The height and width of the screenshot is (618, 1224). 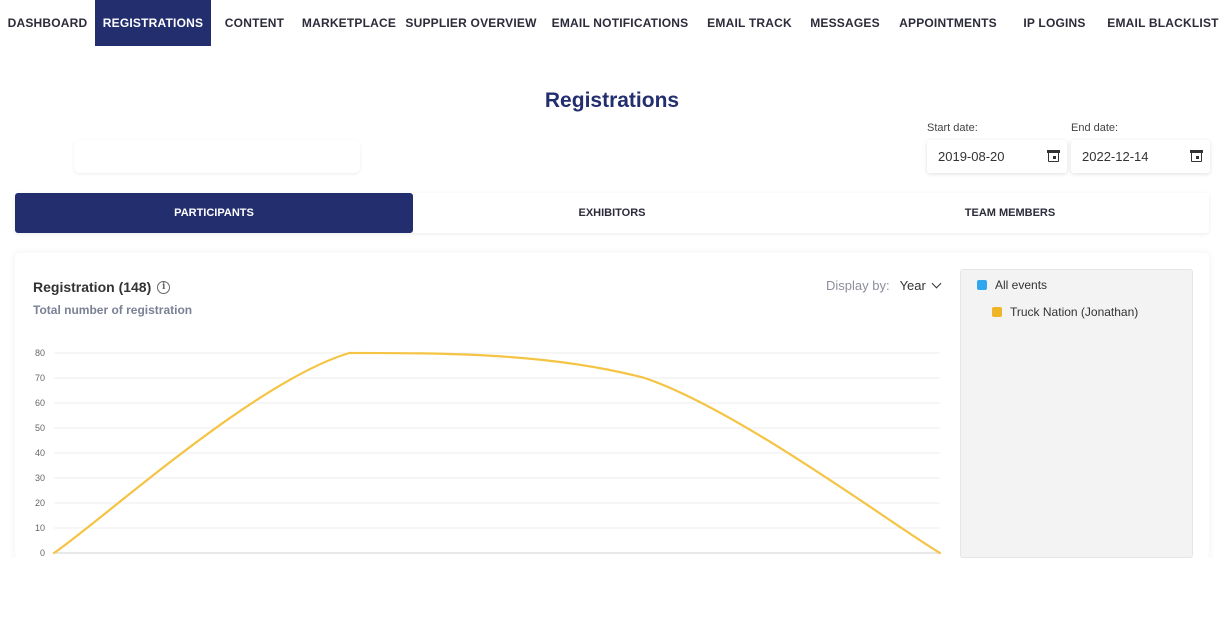 I want to click on y-tick-label: 20, so click(x=40, y=503).